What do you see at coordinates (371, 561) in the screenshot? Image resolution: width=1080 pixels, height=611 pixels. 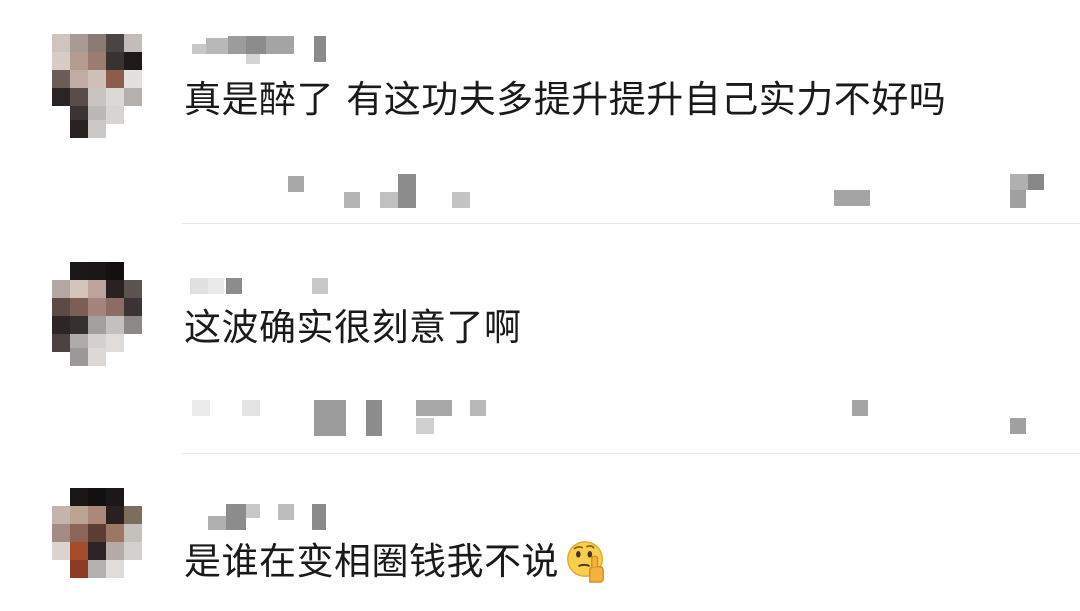 I see `comment-text-content: 是谁在变相圈钱我不说` at bounding box center [371, 561].